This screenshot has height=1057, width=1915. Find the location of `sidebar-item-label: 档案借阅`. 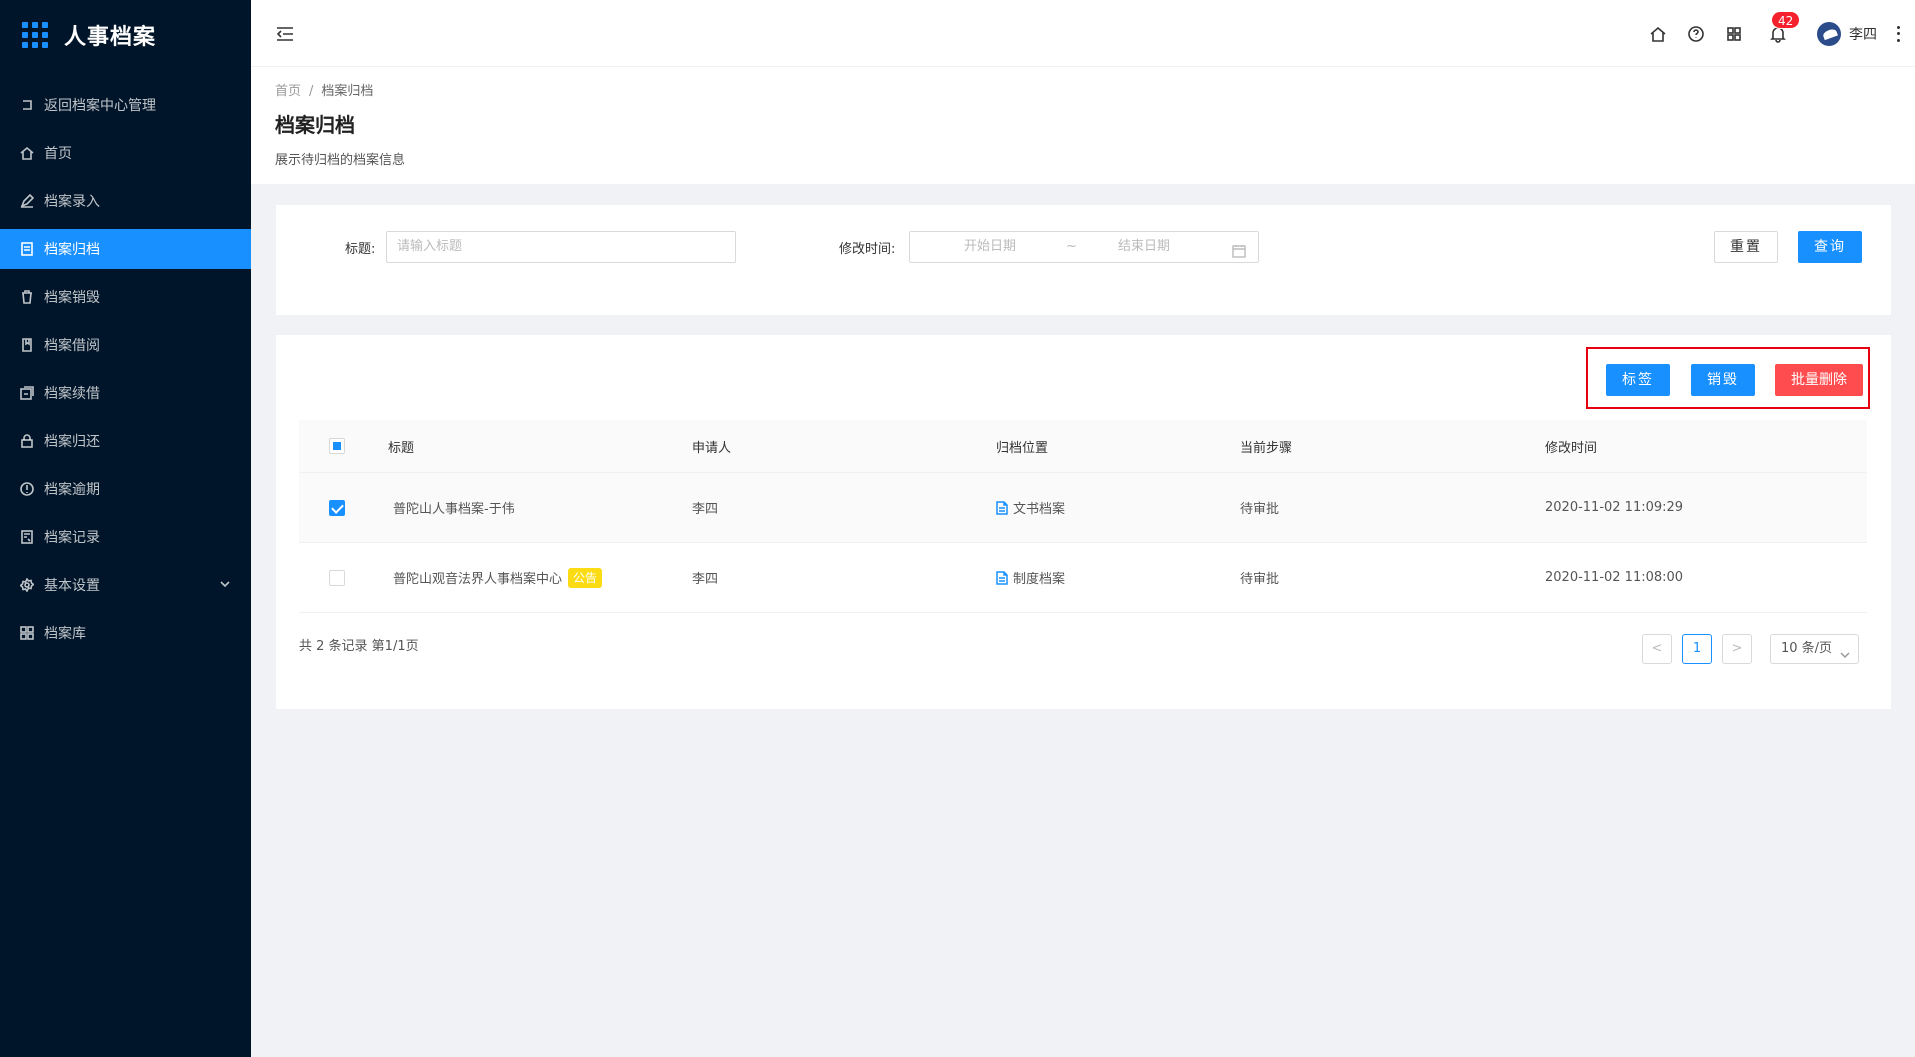

sidebar-item-label: 档案借阅 is located at coordinates (72, 346).